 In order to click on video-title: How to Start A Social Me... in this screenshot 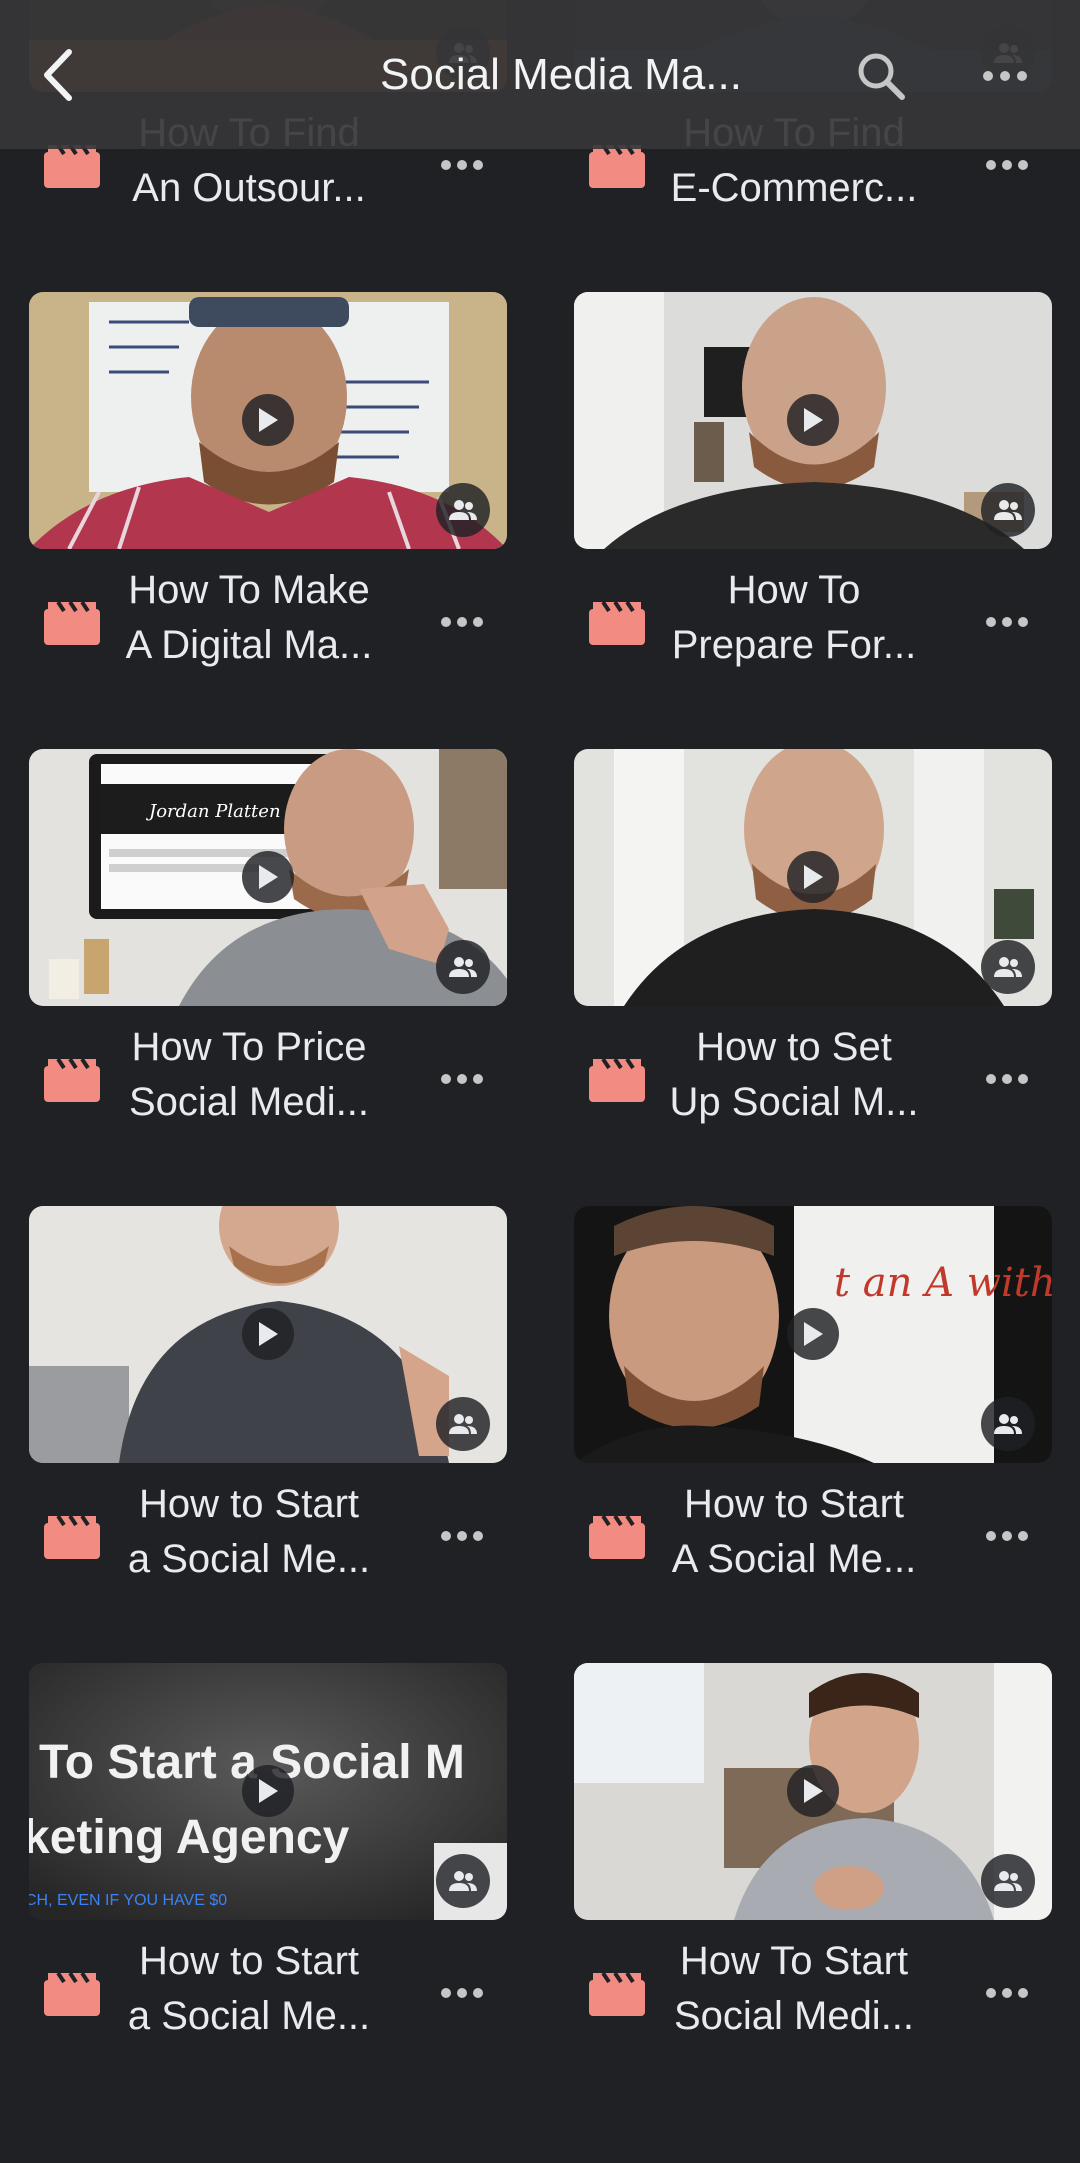, I will do `click(794, 1532)`.